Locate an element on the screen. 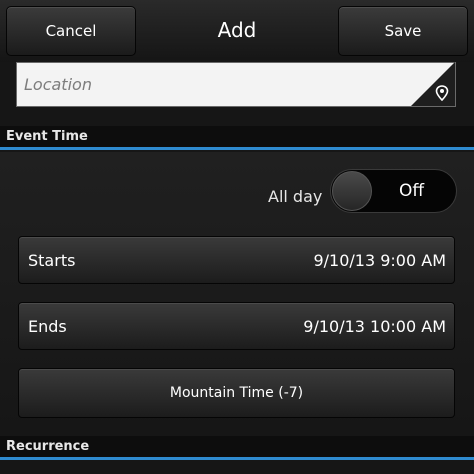 This screenshot has height=474, width=474. all-day-label: All day is located at coordinates (295, 196).